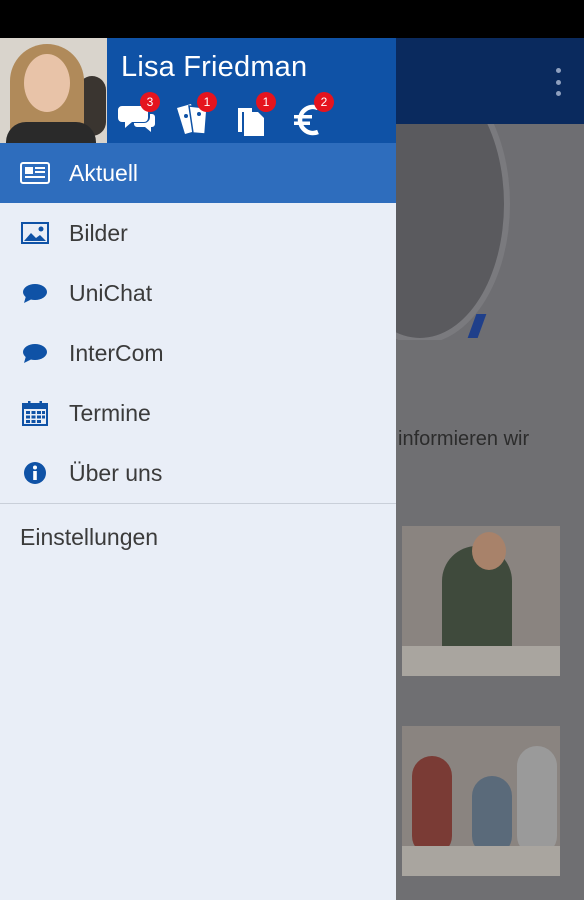 This screenshot has height=900, width=584. Describe the element at coordinates (110, 412) in the screenshot. I see `menu-item-label: Termine` at that location.